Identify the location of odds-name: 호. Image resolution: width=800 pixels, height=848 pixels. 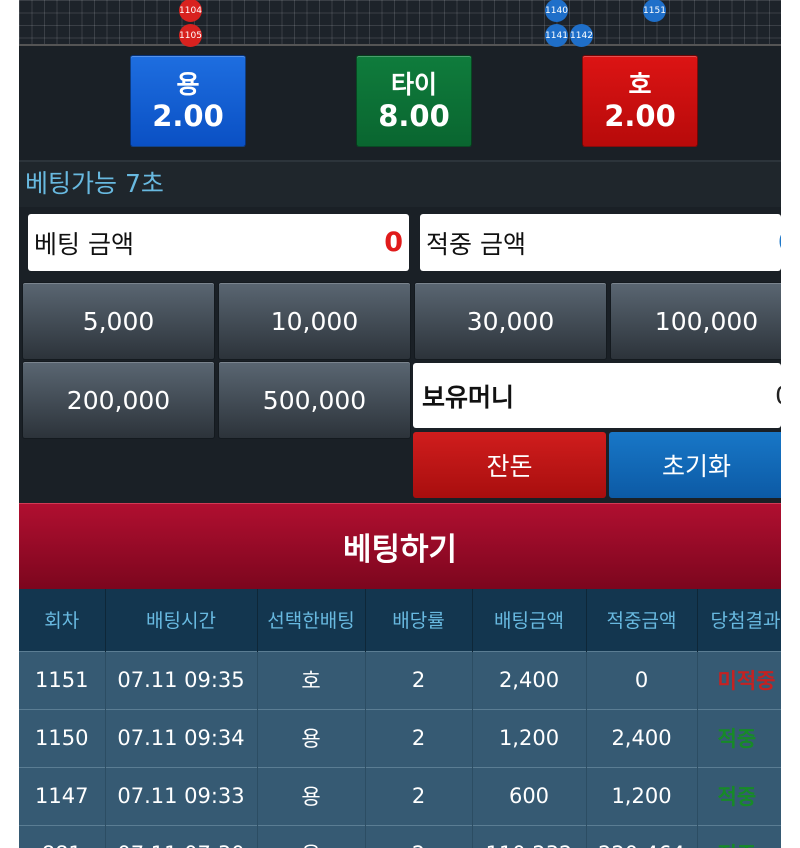
(640, 84).